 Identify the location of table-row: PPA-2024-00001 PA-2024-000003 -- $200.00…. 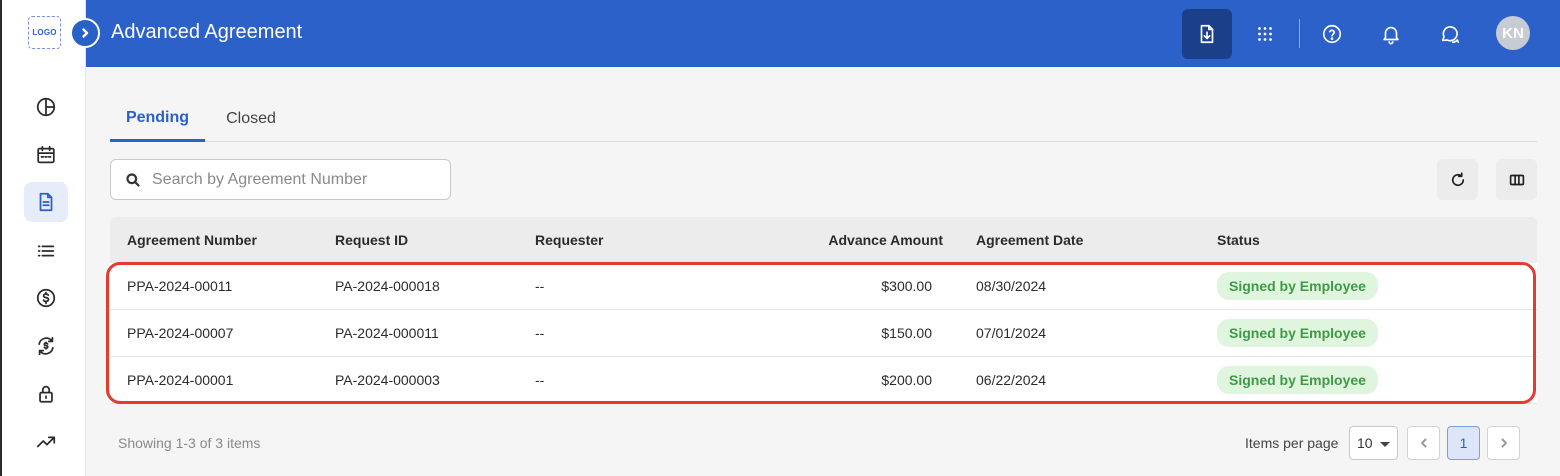
(823, 380).